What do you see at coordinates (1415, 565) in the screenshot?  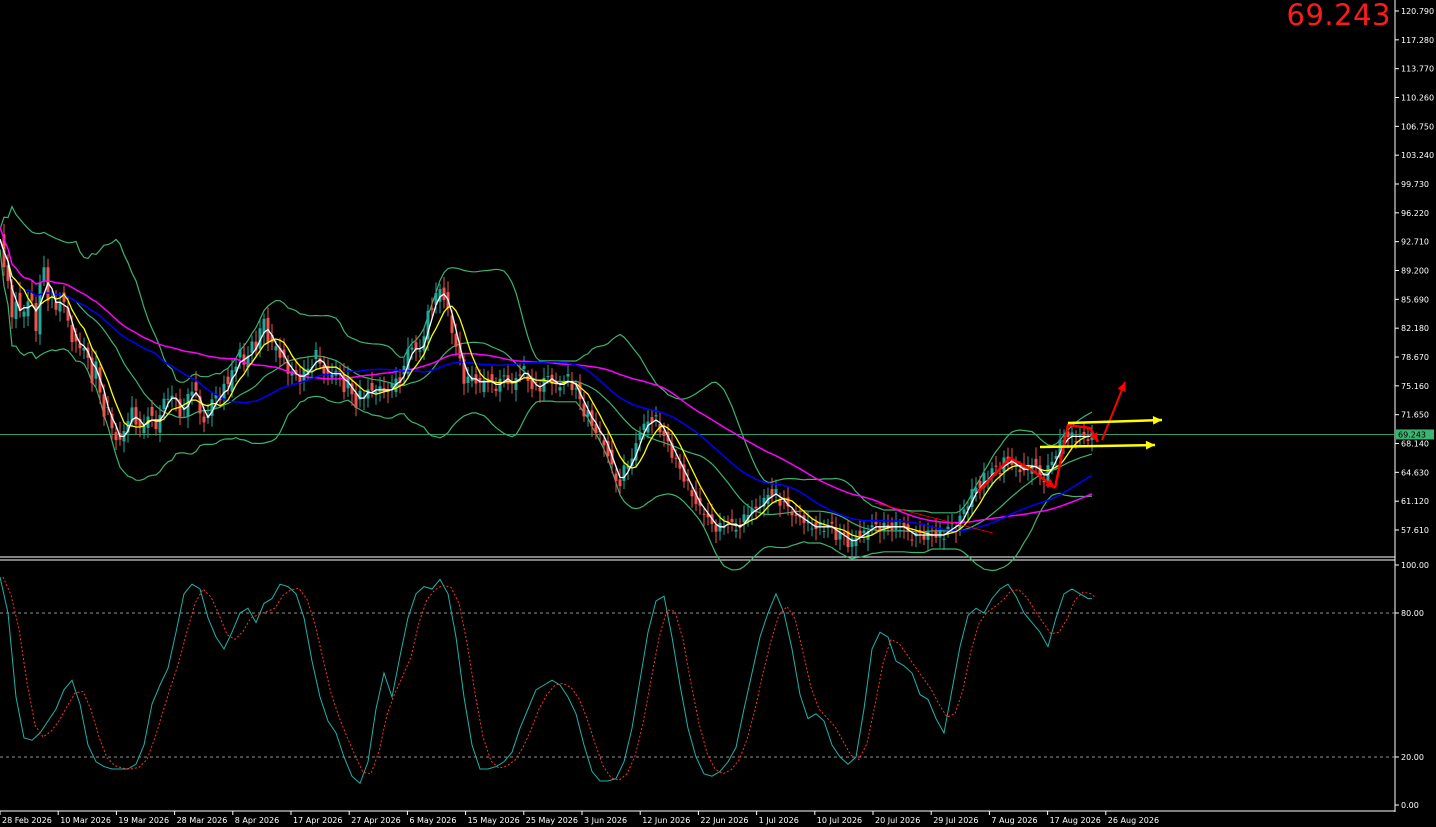 I see `osc-tick-label: 100.00` at bounding box center [1415, 565].